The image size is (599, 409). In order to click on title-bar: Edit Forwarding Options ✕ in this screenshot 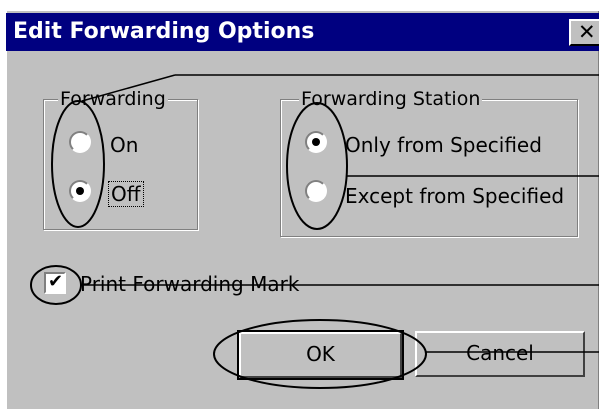, I will do `click(302, 32)`.